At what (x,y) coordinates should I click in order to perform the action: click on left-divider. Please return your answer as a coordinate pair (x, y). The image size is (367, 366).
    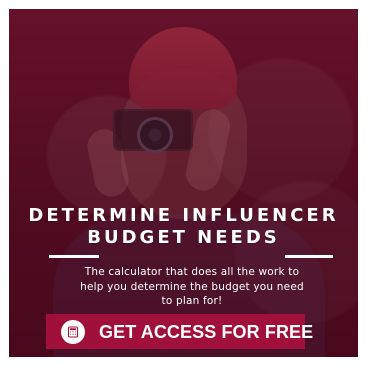
    Looking at the image, I should click on (74, 256).